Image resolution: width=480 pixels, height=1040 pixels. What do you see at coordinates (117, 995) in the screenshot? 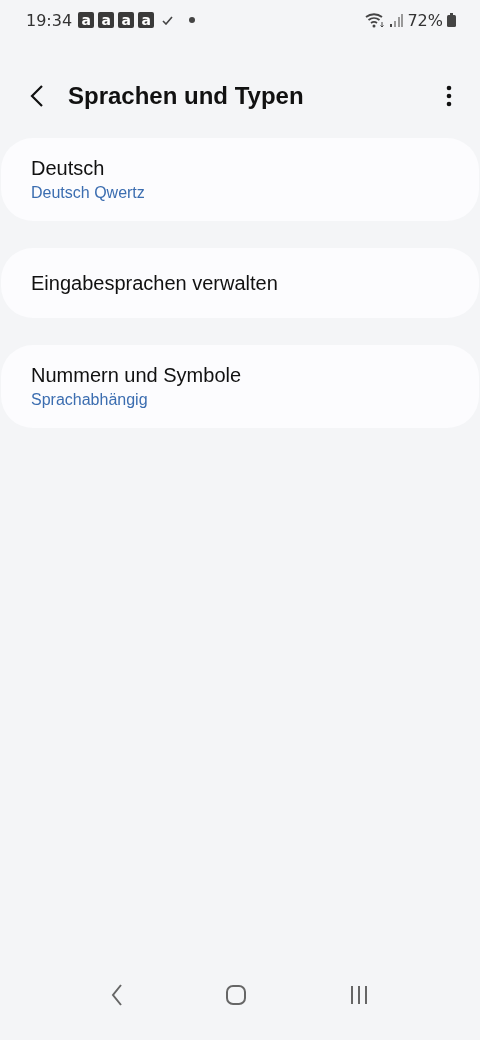
I see `back-chevron-icon` at bounding box center [117, 995].